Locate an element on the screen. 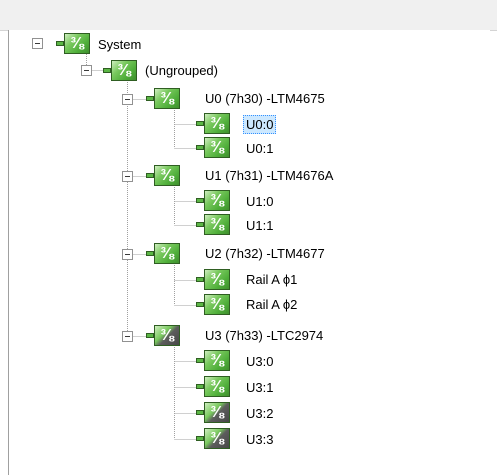 Image resolution: width=497 pixels, height=475 pixels. tree-node-label: U1:0 is located at coordinates (260, 201).